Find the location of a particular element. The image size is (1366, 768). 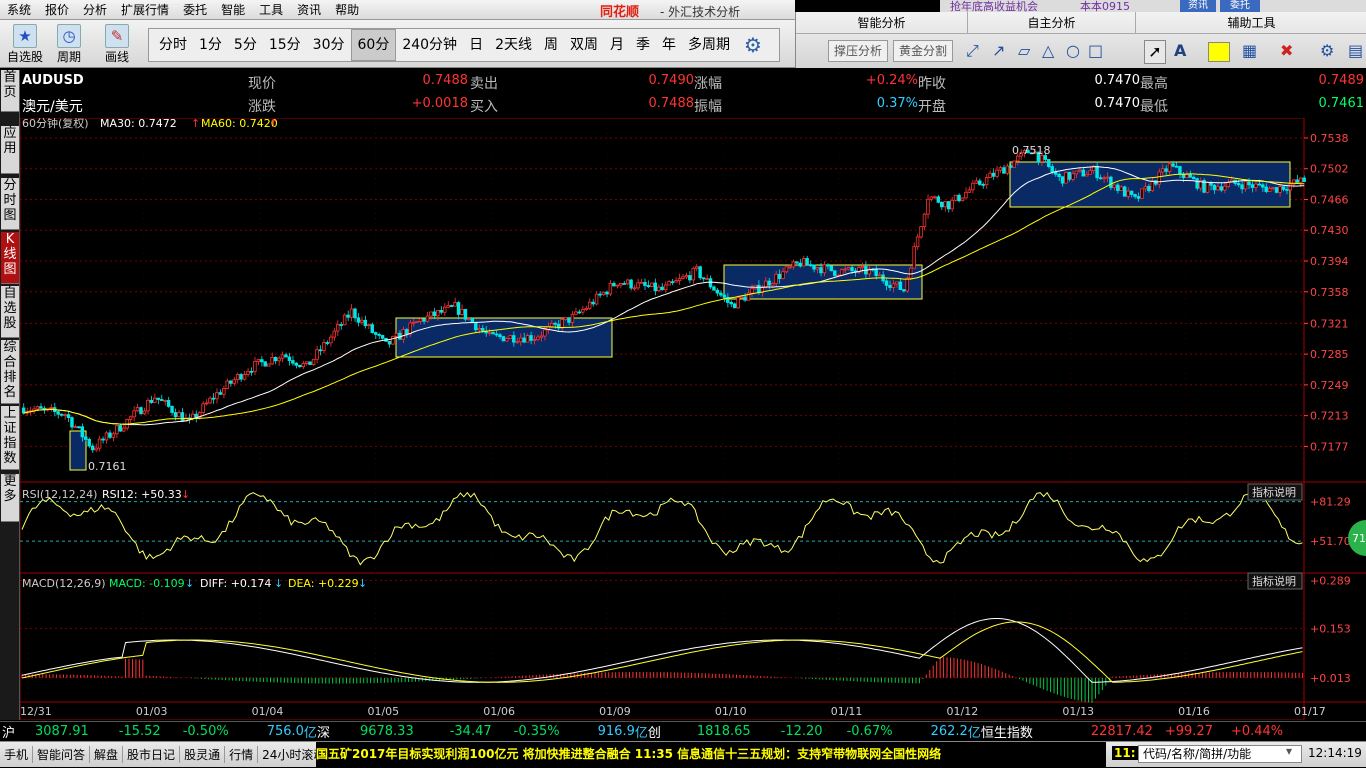

cursor-icon: ➚ is located at coordinates (1155, 52).